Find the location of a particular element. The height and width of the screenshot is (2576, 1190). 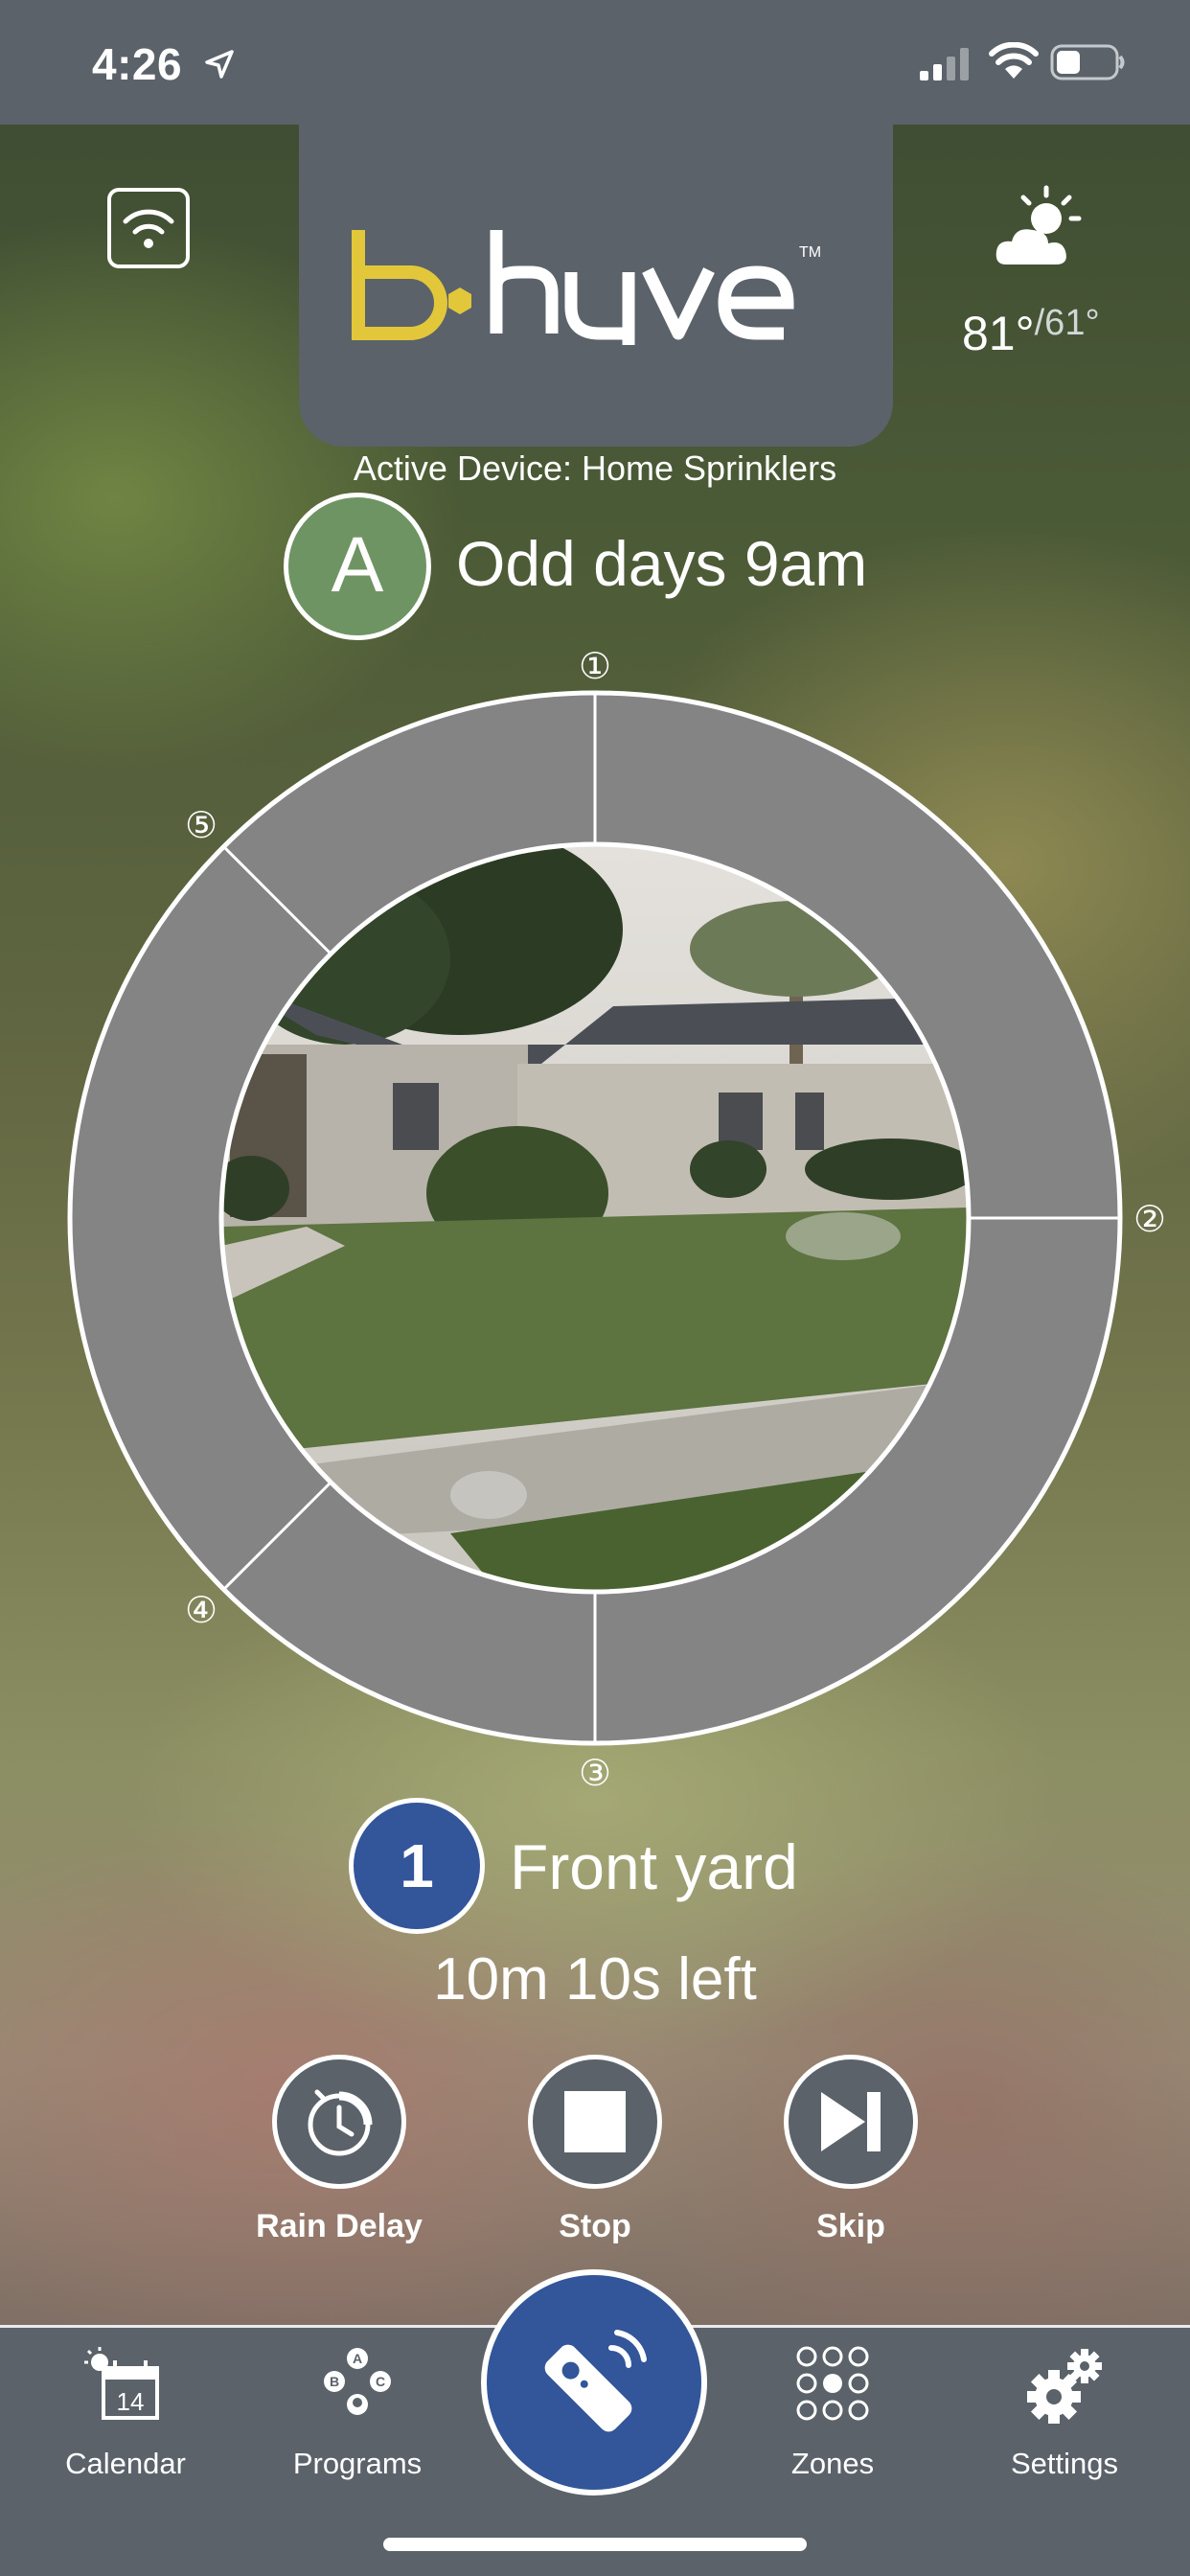

tab-settings: Settings is located at coordinates (1060, 2417).